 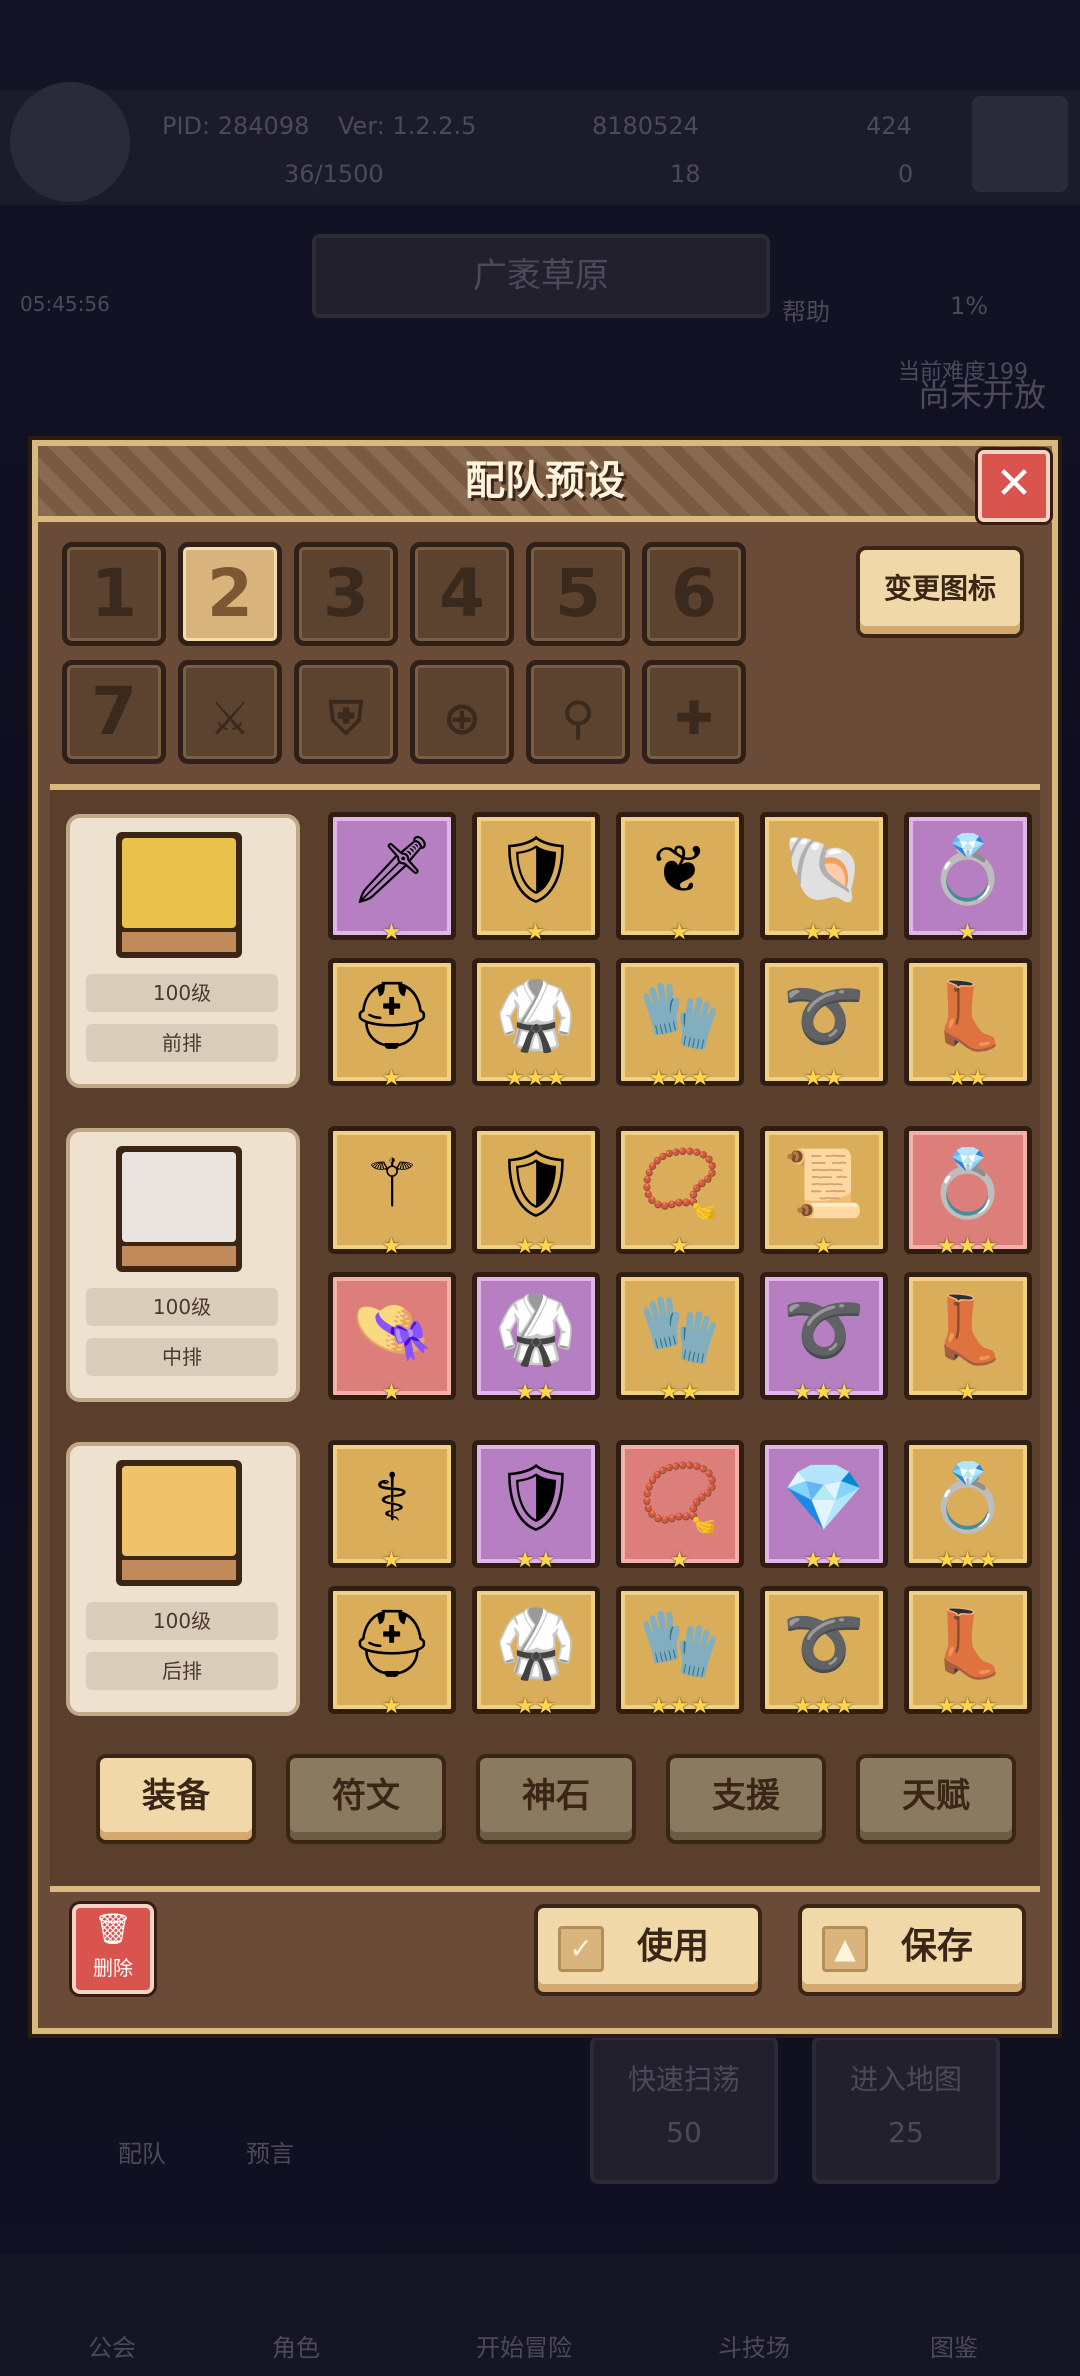 What do you see at coordinates (968, 878) in the screenshot?
I see `equipment-slot: 💍 ★` at bounding box center [968, 878].